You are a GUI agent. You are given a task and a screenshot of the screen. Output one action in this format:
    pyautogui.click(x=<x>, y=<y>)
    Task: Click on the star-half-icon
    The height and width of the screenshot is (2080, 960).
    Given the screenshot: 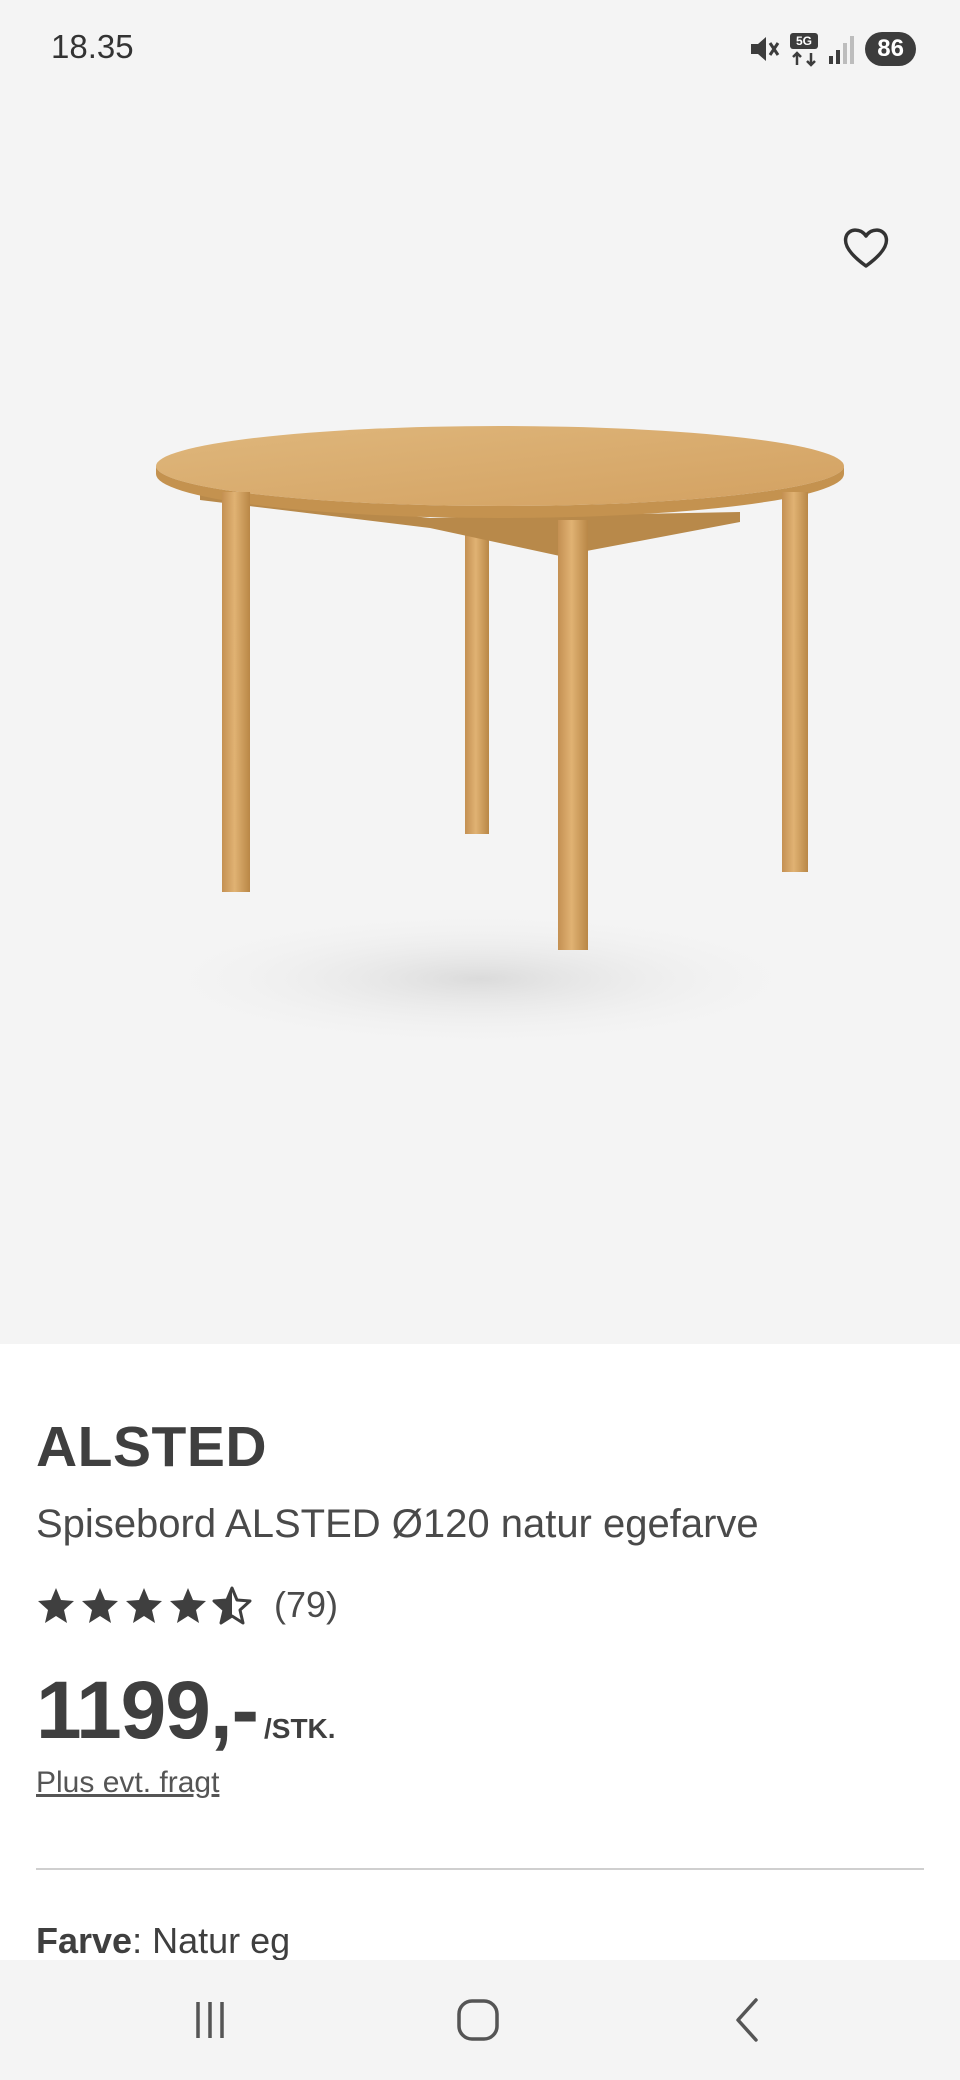 What is the action you would take?
    pyautogui.click(x=232, y=1605)
    